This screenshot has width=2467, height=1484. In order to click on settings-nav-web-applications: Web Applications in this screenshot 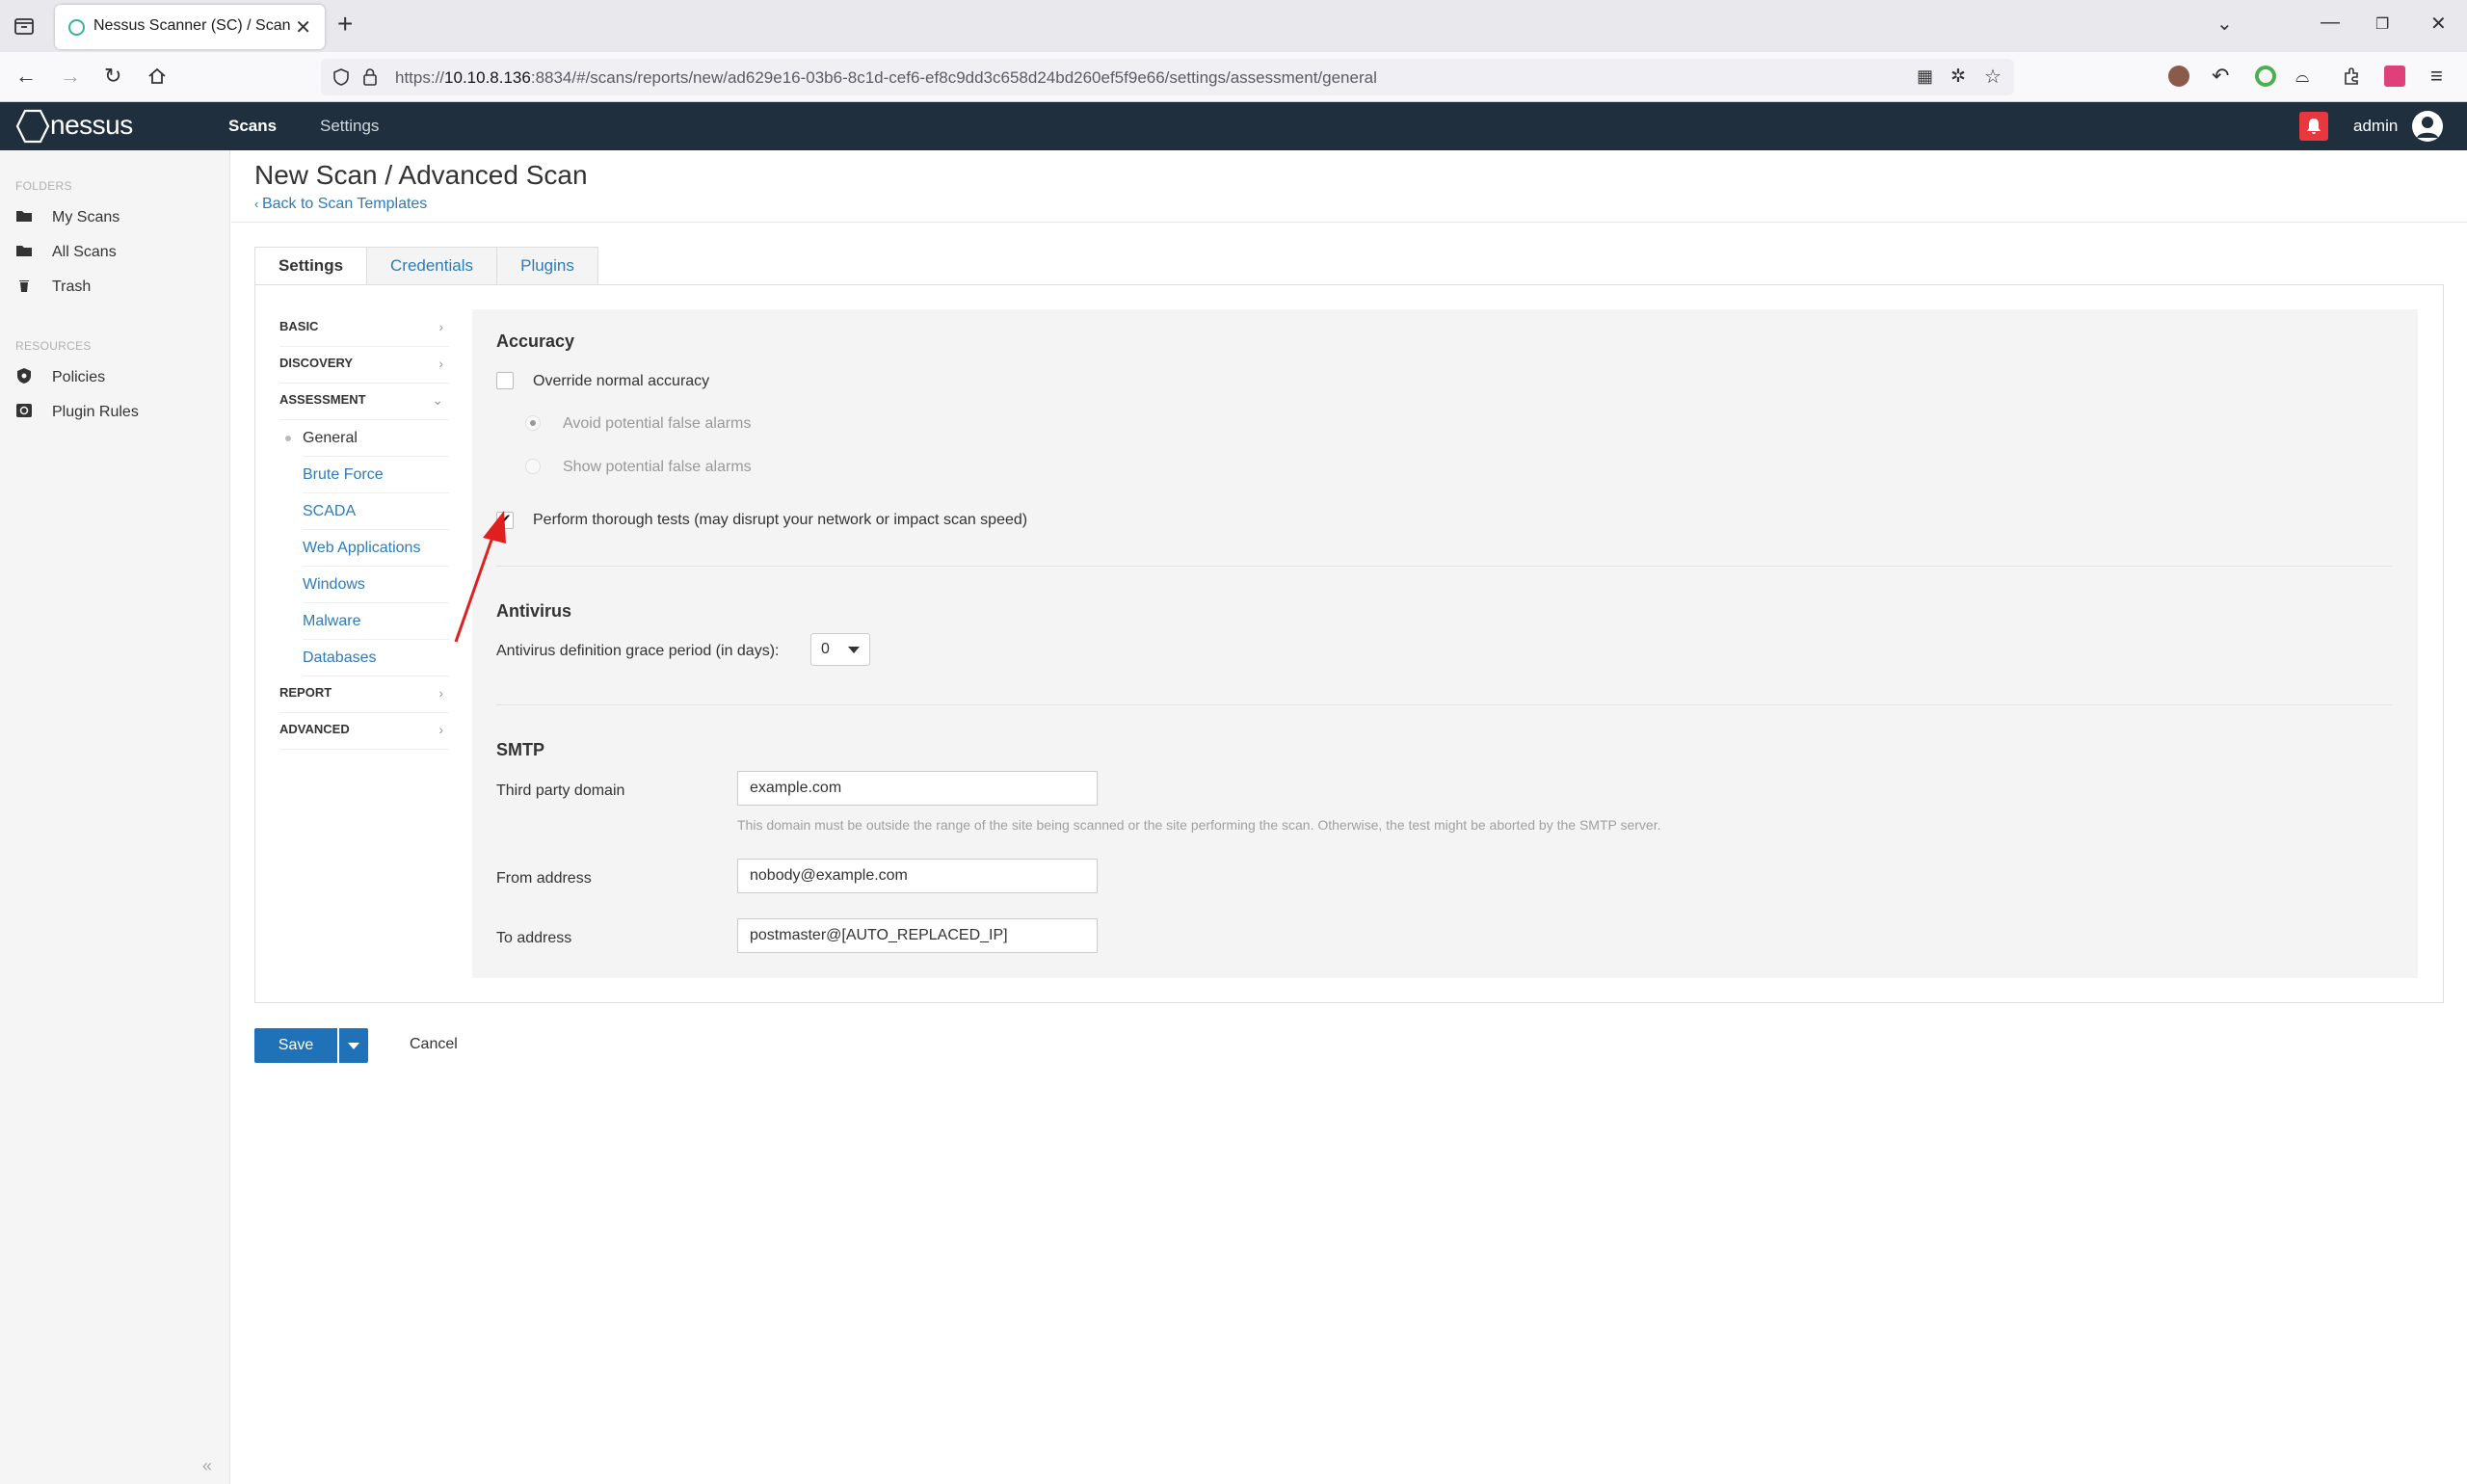, I will do `click(376, 548)`.